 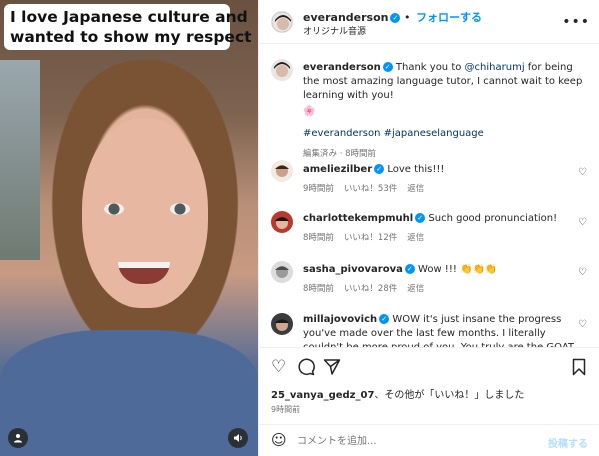 What do you see at coordinates (340, 154) in the screenshot?
I see `edited-label: 編集済み · 8時間前` at bounding box center [340, 154].